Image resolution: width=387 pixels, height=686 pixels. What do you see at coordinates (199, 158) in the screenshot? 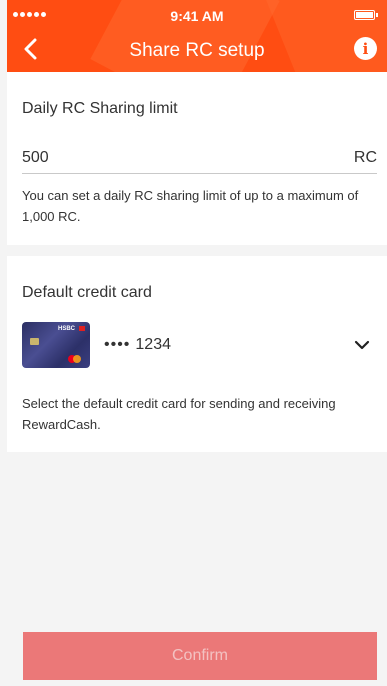
I see `limit-input: 500 RC` at bounding box center [199, 158].